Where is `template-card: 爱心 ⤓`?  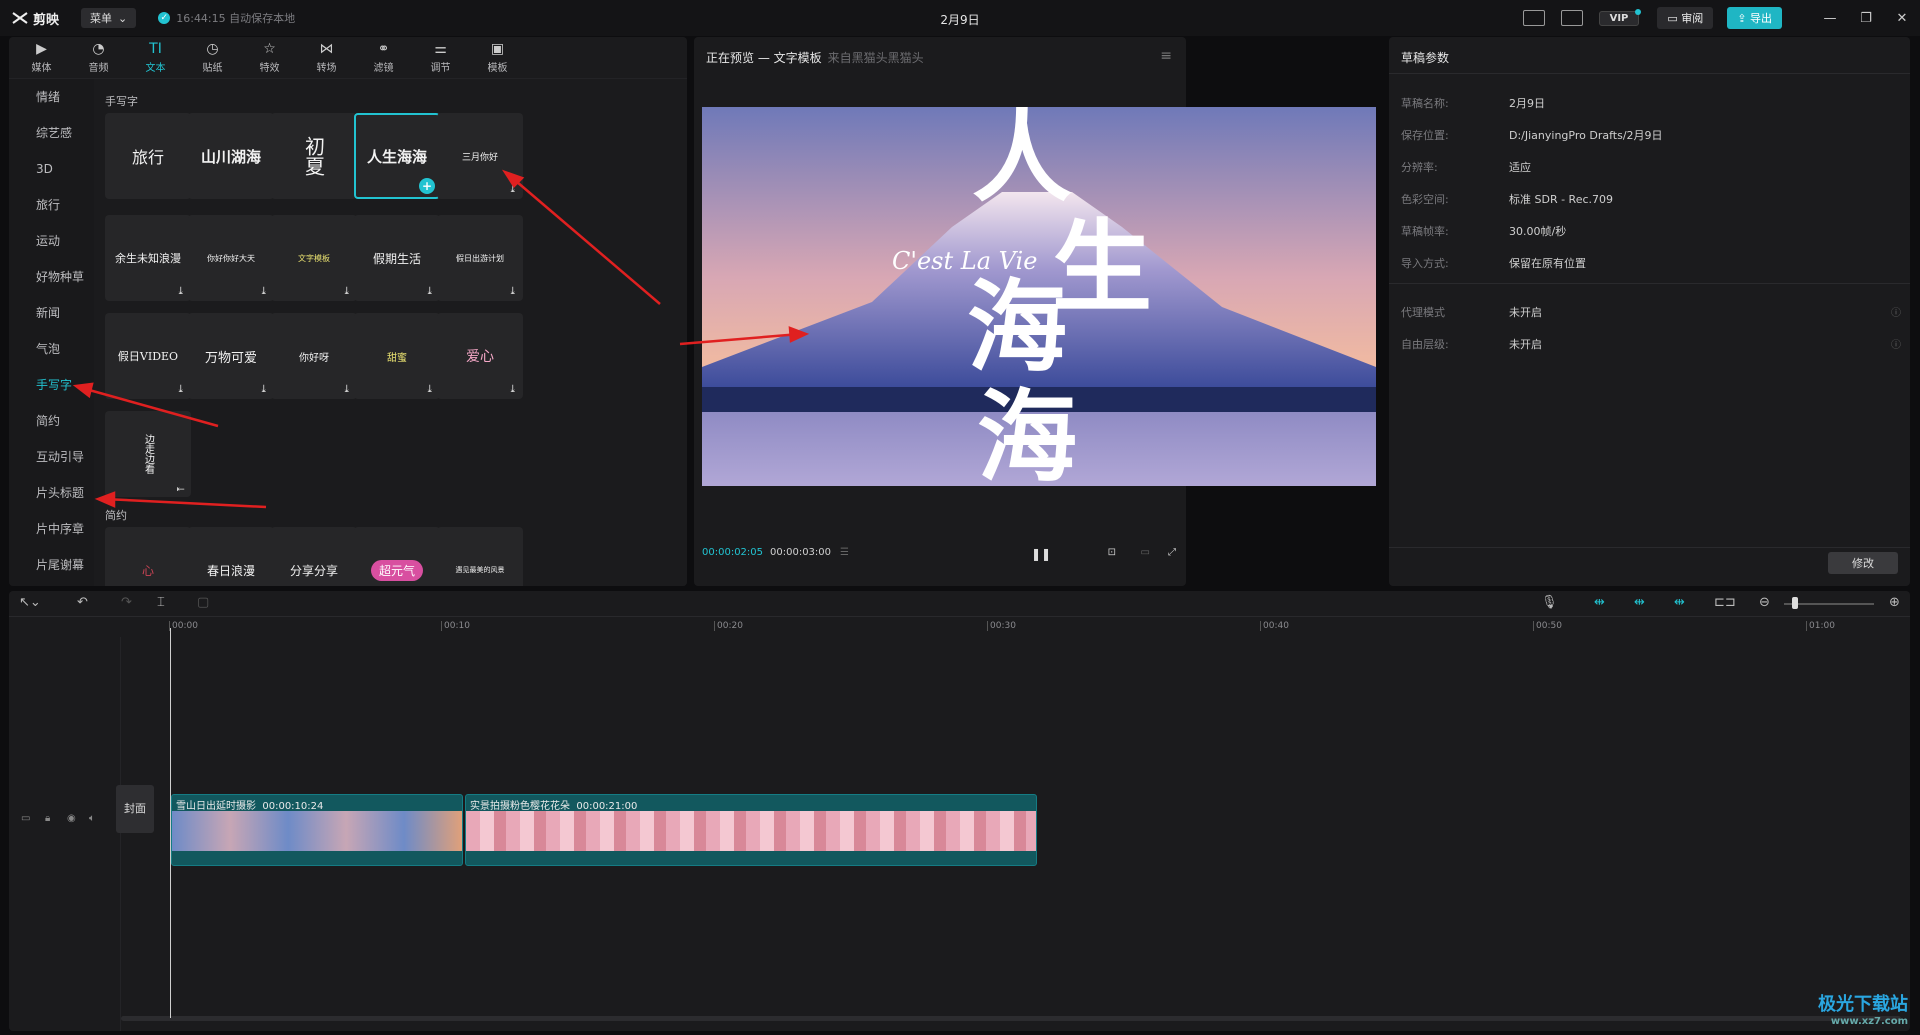
template-card: 爱心 ⤓ is located at coordinates (480, 356).